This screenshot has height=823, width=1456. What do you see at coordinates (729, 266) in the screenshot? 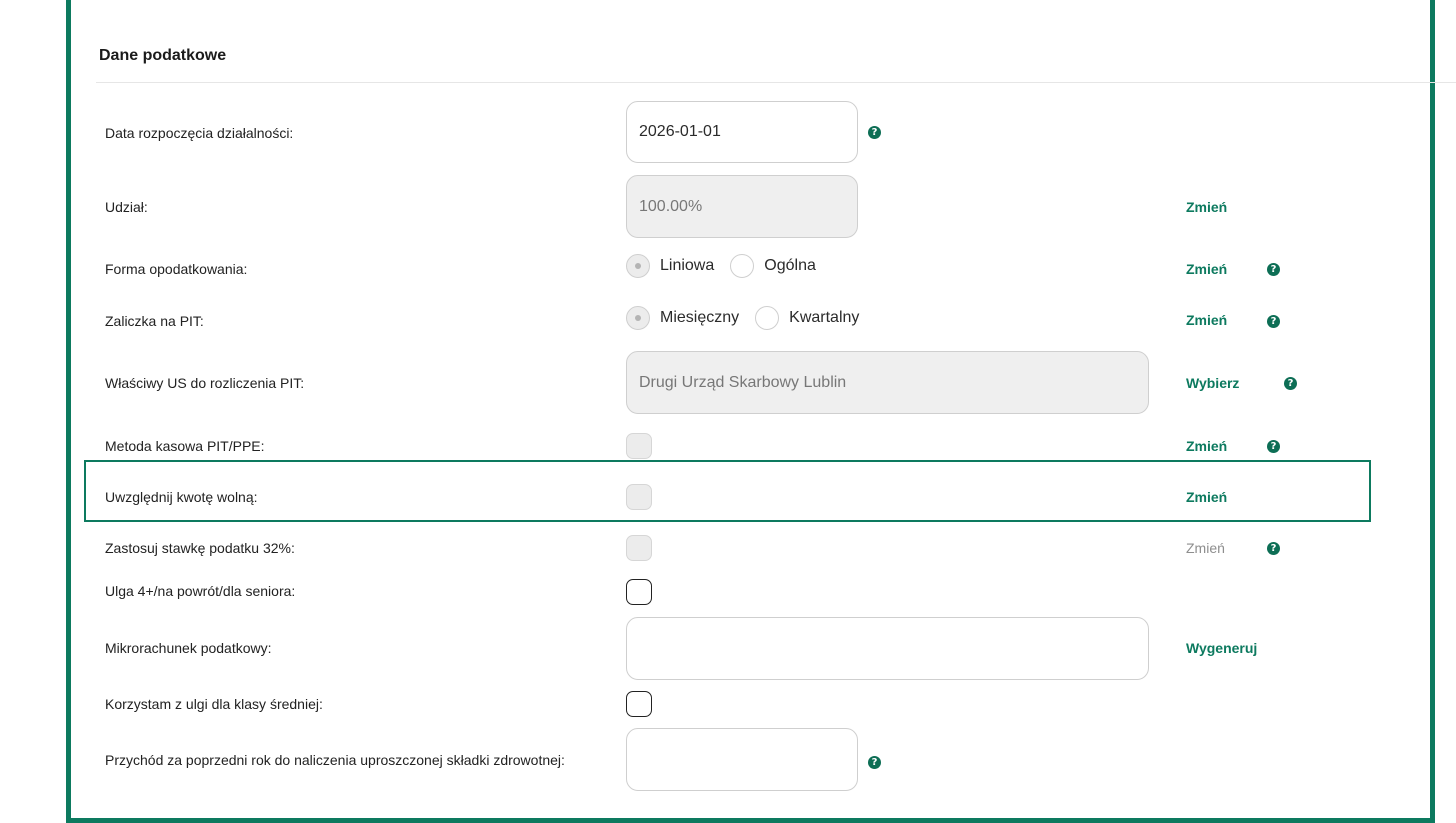
I see `taxation-form-radio-group: Liniowa Ogólna` at bounding box center [729, 266].